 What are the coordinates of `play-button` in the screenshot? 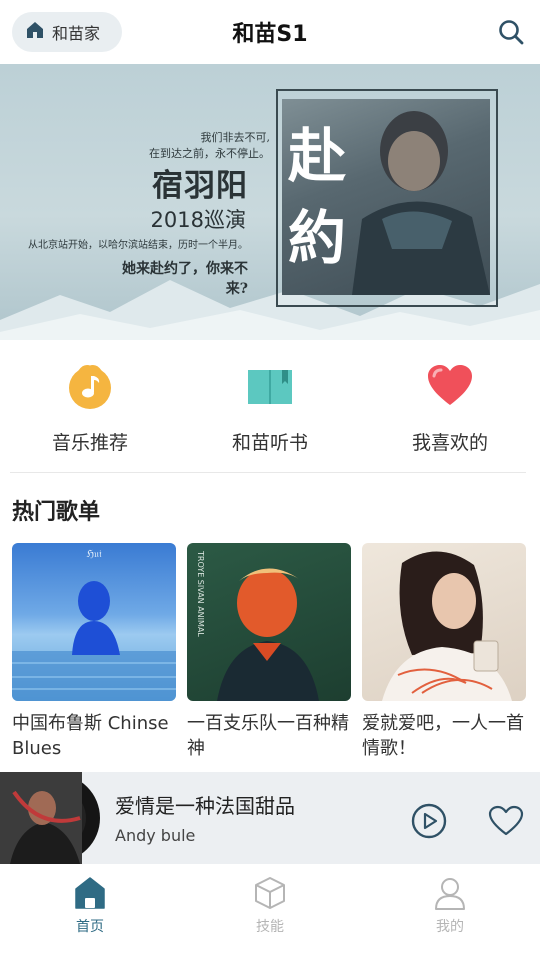 It's located at (429, 821).